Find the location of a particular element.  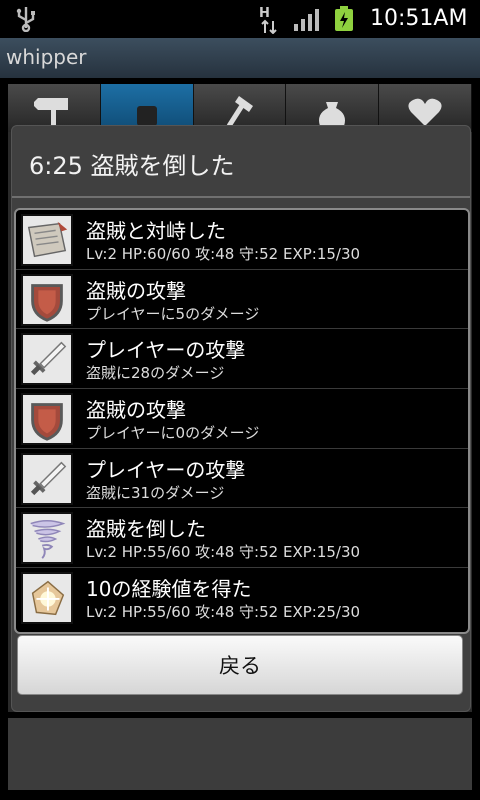

square-icon is located at coordinates (146, 116).